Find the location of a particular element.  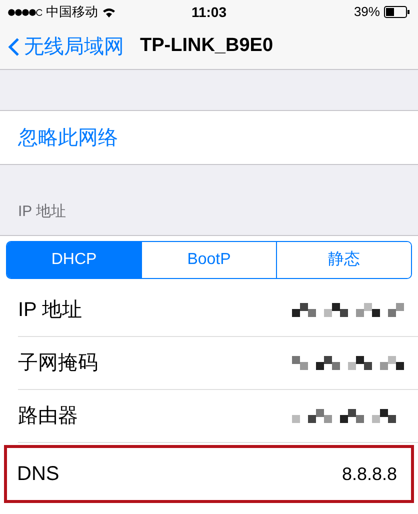

row-label: 路由器 is located at coordinates (48, 416).